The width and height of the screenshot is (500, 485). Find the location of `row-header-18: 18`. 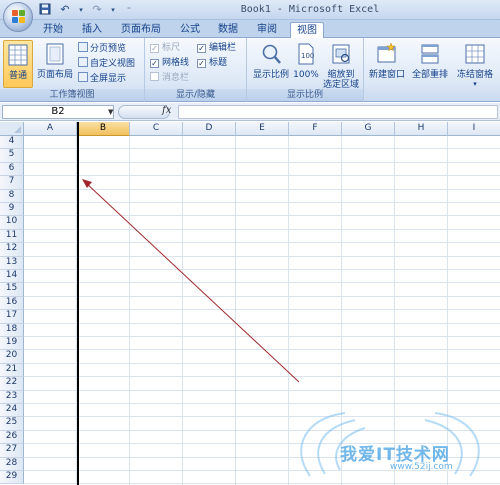

row-header-18: 18 is located at coordinates (12, 330).